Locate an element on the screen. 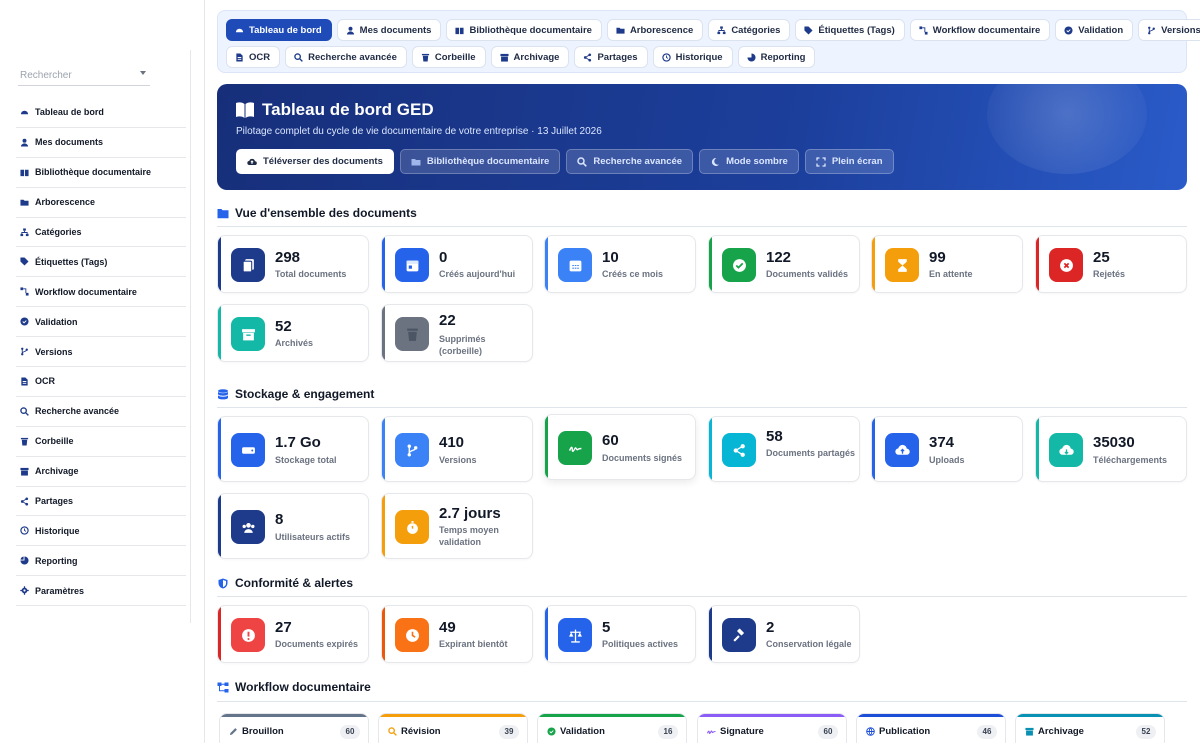  tab-history: Historique is located at coordinates (692, 57).